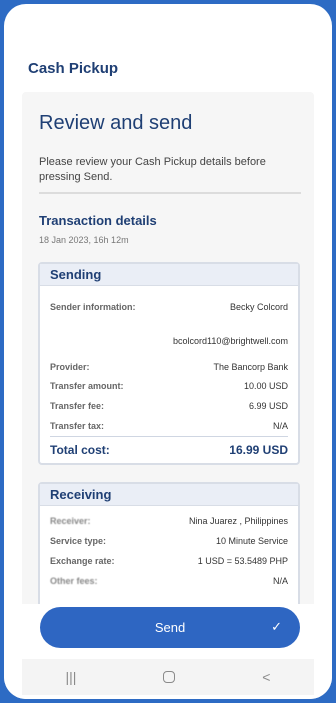  What do you see at coordinates (98, 220) in the screenshot?
I see `transaction-heading: Transaction details` at bounding box center [98, 220].